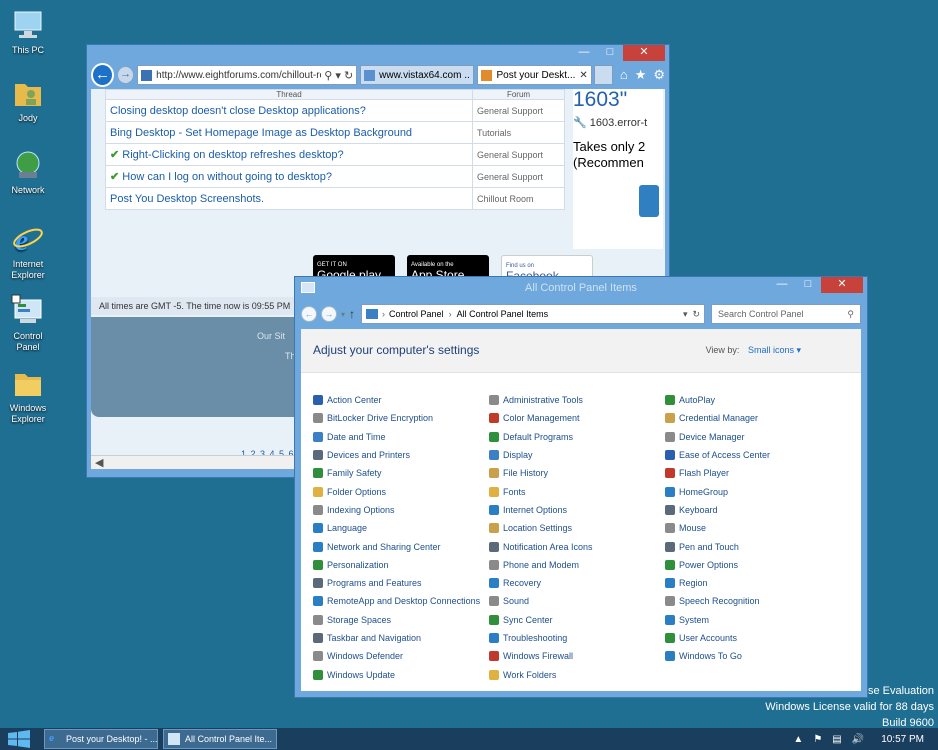 This screenshot has width=938, height=750. What do you see at coordinates (99, 462) in the screenshot?
I see `scroll-left-icon: ◀` at bounding box center [99, 462].